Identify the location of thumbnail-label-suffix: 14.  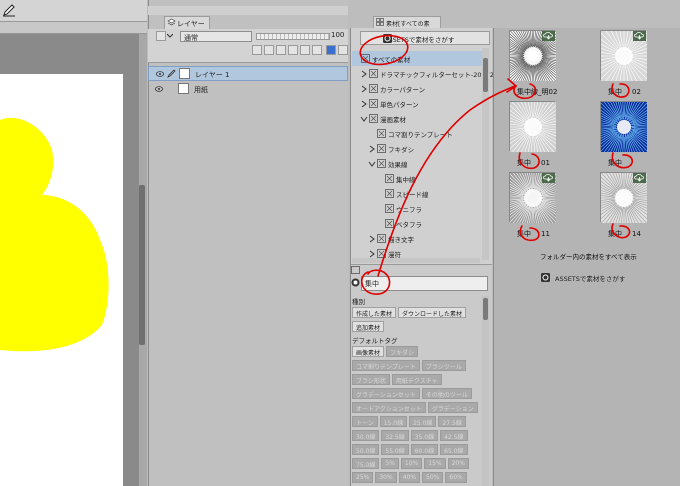
(636, 234).